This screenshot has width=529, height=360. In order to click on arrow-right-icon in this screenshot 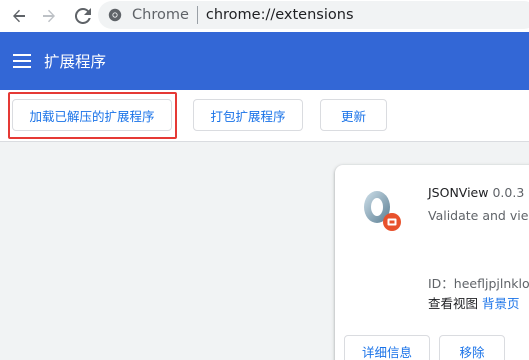, I will do `click(49, 16)`.